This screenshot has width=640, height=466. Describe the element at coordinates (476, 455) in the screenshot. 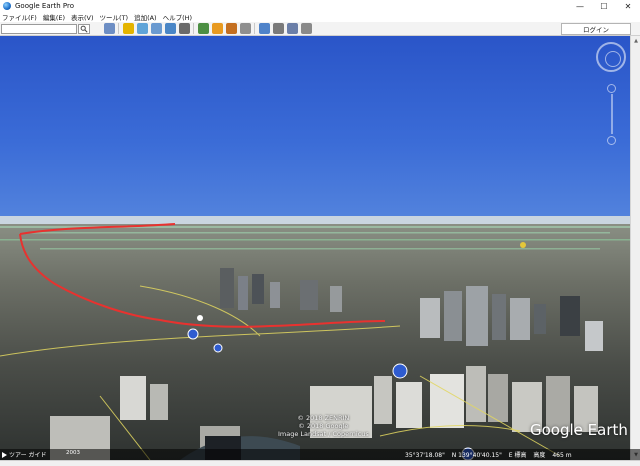

I see `longitude: N 139°40'40.15"` at that location.